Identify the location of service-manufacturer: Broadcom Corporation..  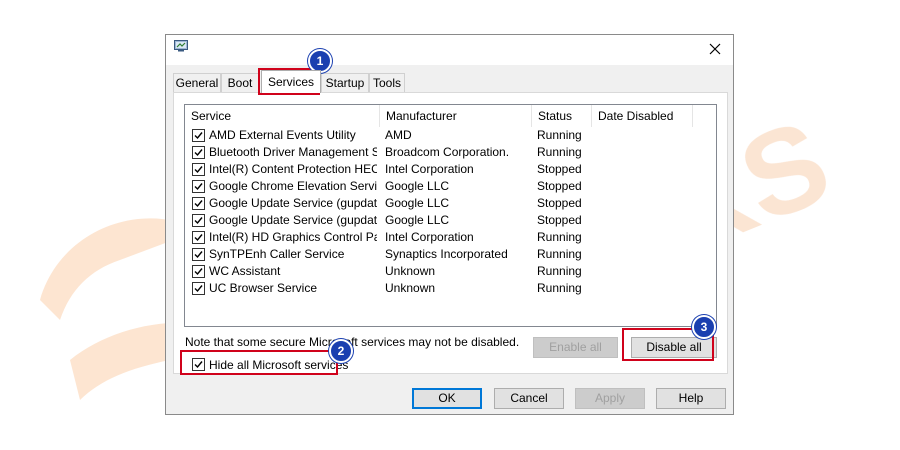
(447, 152).